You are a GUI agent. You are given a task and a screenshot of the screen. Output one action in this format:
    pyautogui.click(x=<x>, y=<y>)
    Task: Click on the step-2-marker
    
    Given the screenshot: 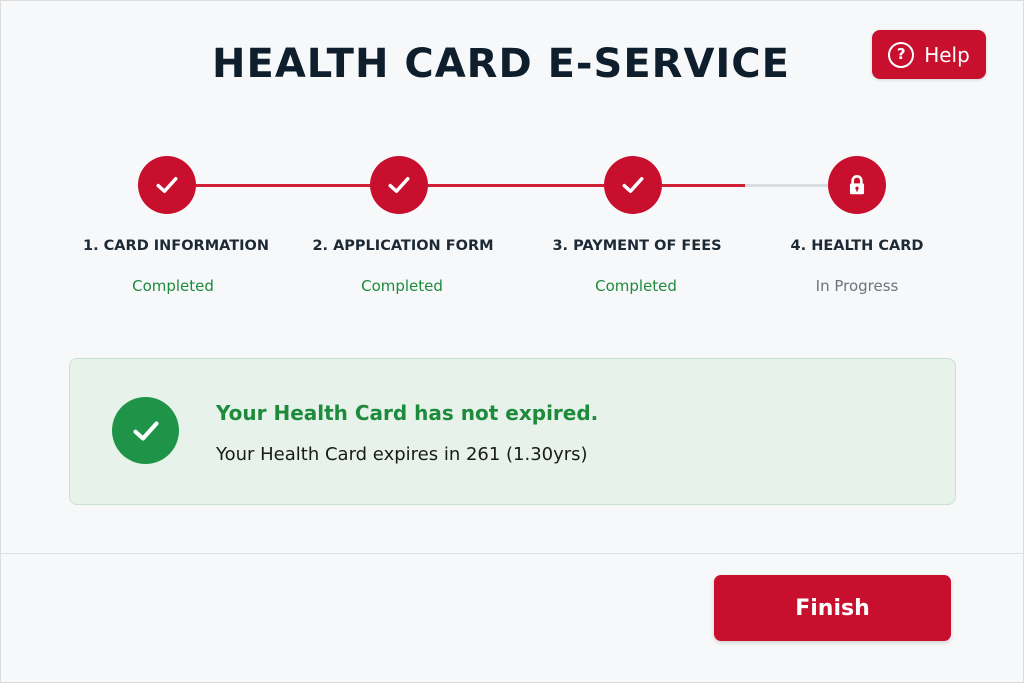 What is the action you would take?
    pyautogui.click(x=399, y=185)
    